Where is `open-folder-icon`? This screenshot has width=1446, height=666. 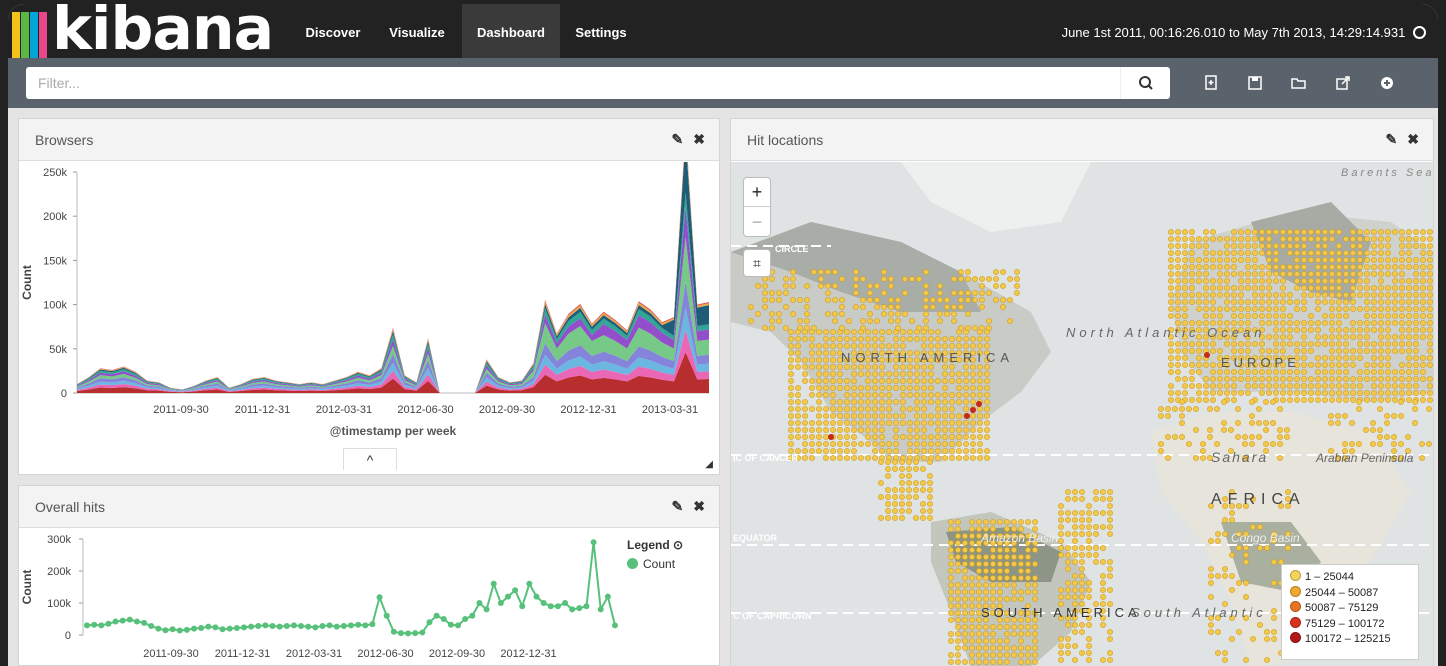
open-folder-icon is located at coordinates (1299, 83).